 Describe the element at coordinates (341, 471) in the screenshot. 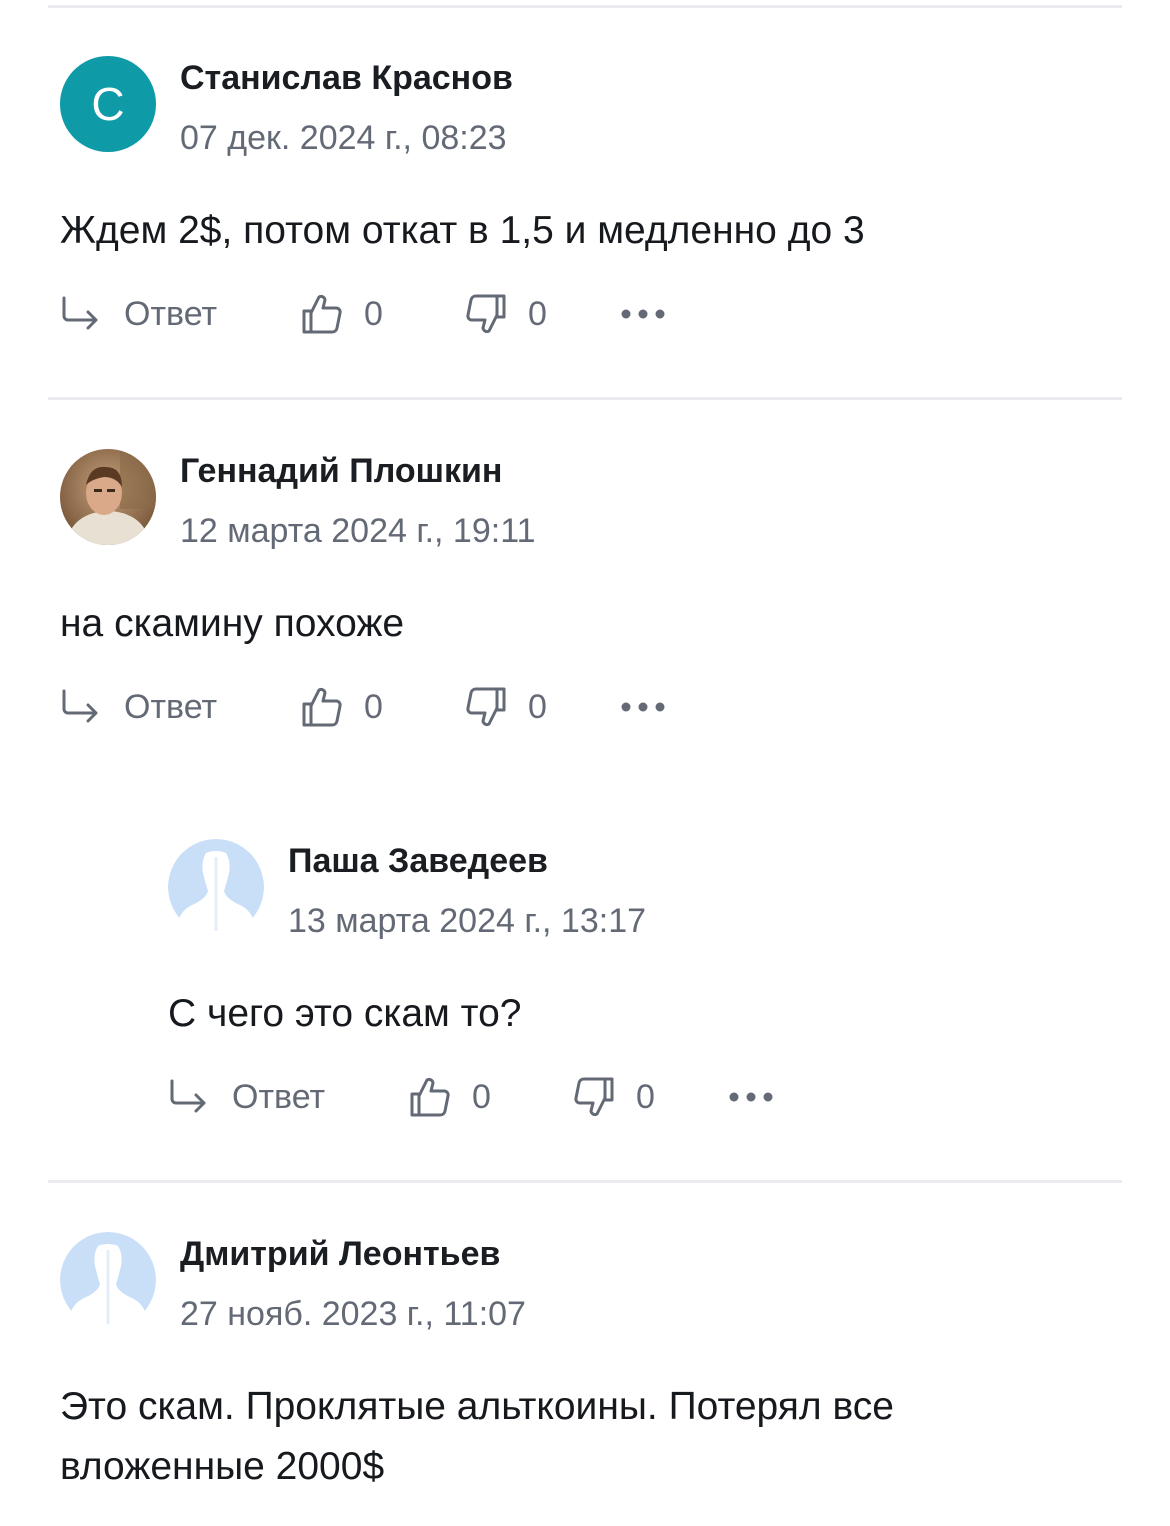

I see `comment-author: Геннадий Плошкин` at that location.